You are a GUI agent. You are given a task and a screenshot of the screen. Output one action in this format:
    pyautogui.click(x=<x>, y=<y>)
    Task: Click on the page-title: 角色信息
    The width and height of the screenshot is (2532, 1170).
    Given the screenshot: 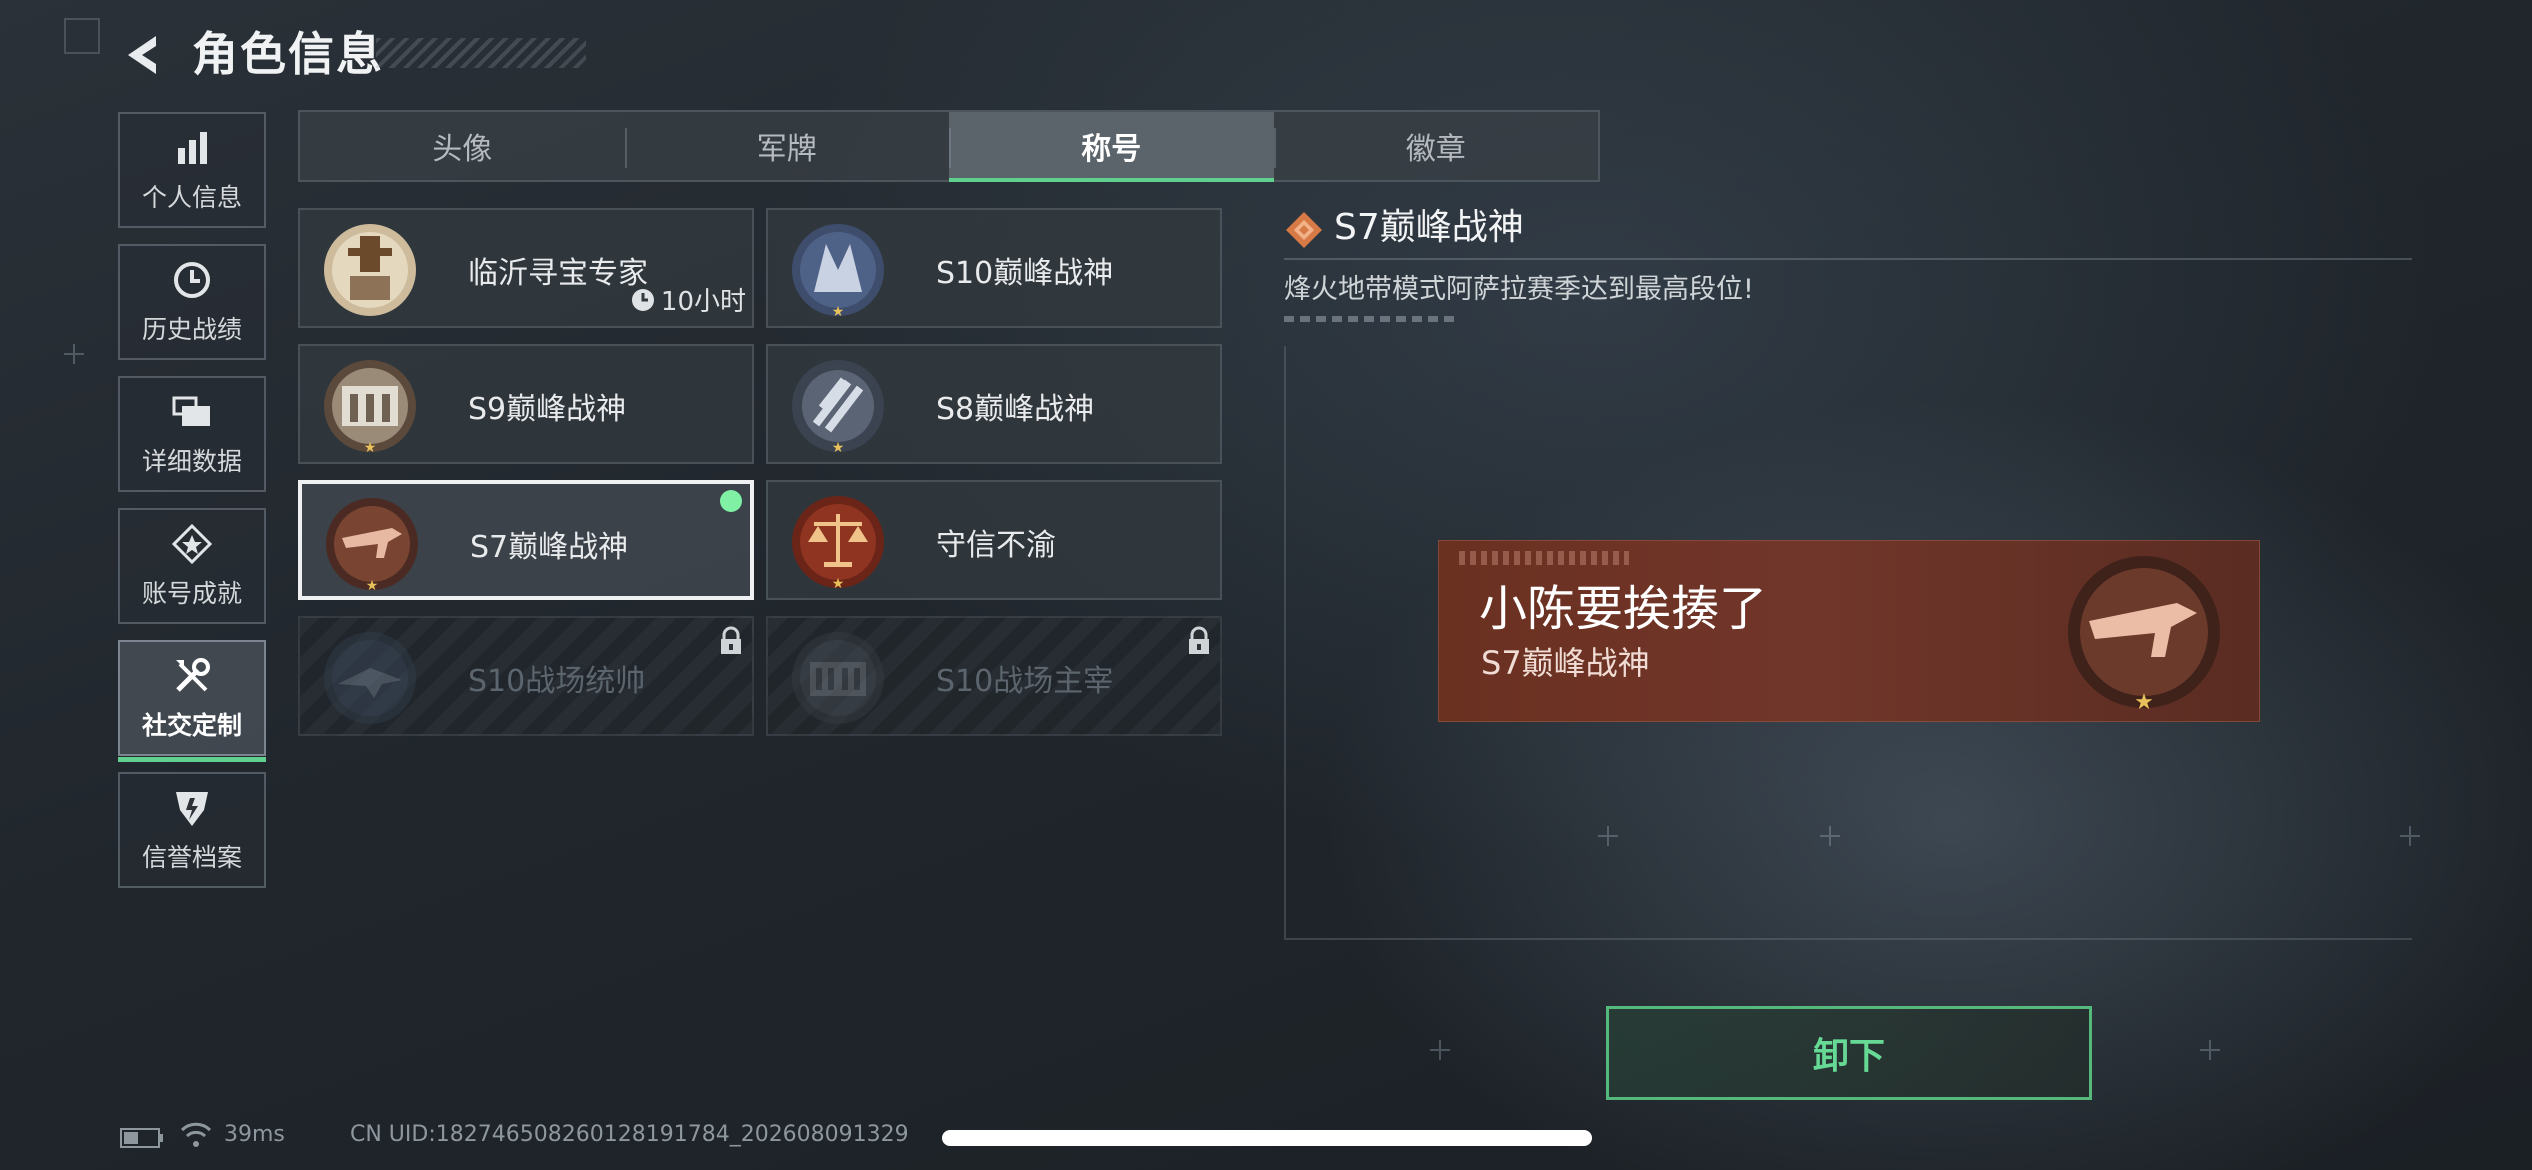 What is the action you would take?
    pyautogui.click(x=288, y=54)
    